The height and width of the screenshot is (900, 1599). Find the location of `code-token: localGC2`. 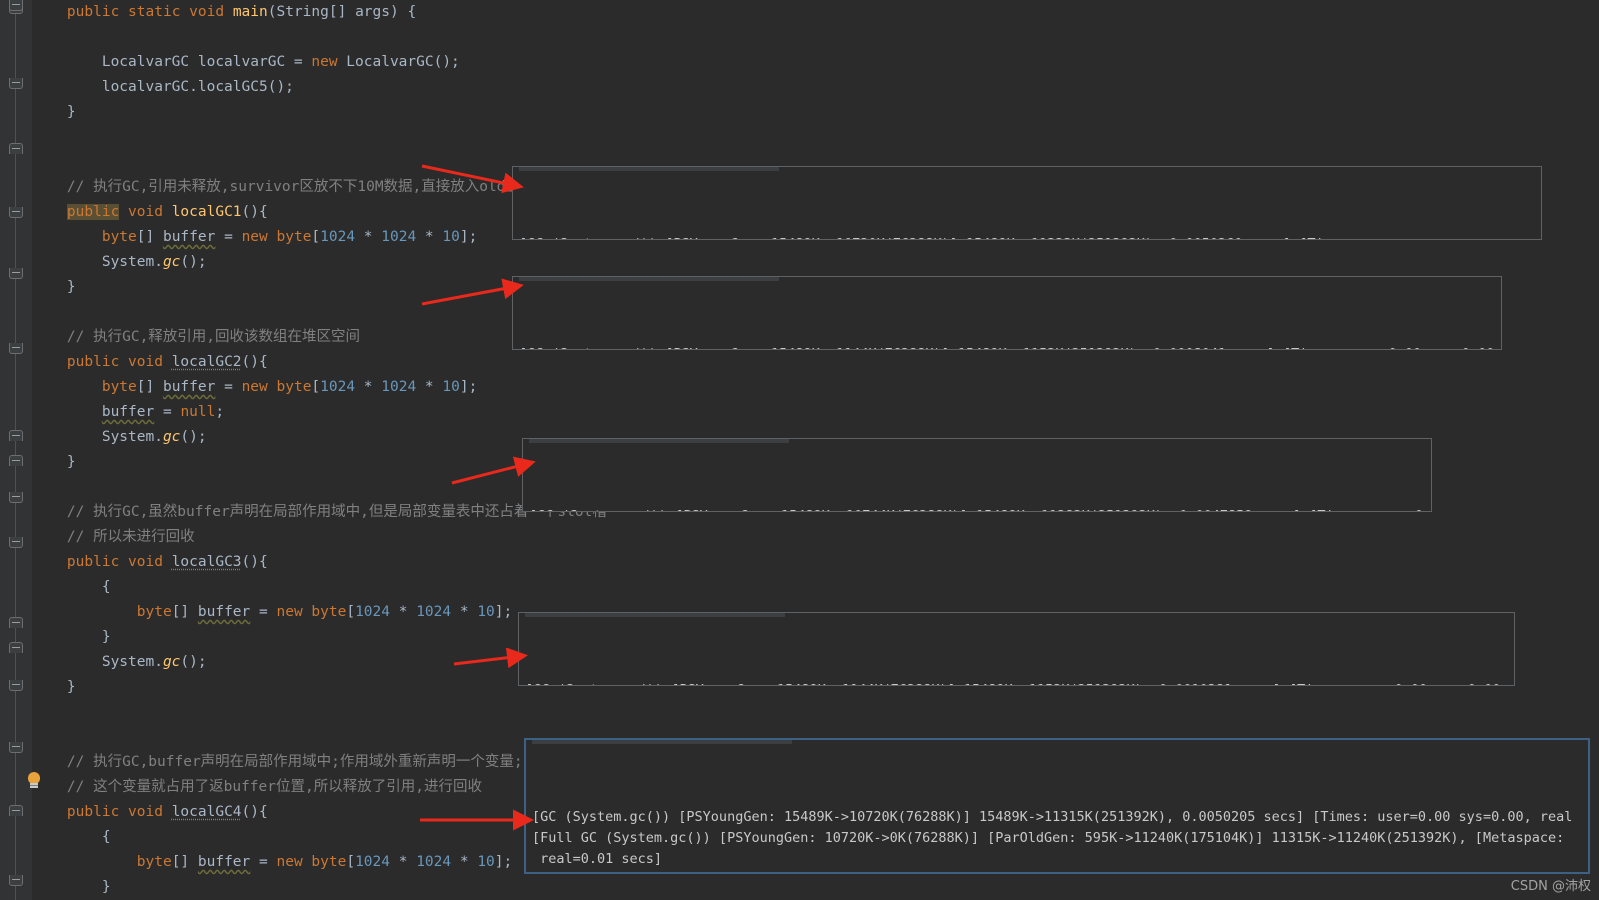

code-token: localGC2 is located at coordinates (206, 362).